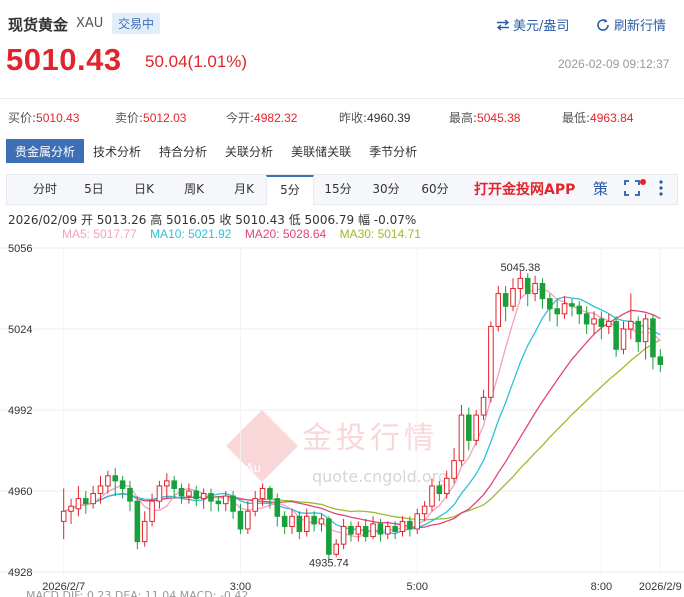 The width and height of the screenshot is (684, 597). I want to click on y-tick-label: 4960, so click(20, 492).